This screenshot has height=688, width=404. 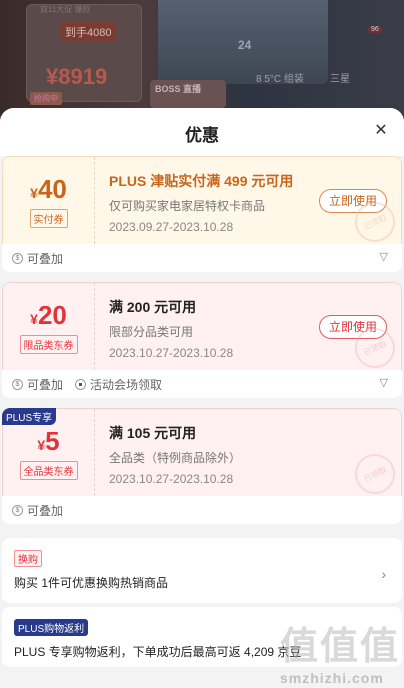 I want to click on coupon-type-tag: 全品类东券, so click(x=48, y=470).